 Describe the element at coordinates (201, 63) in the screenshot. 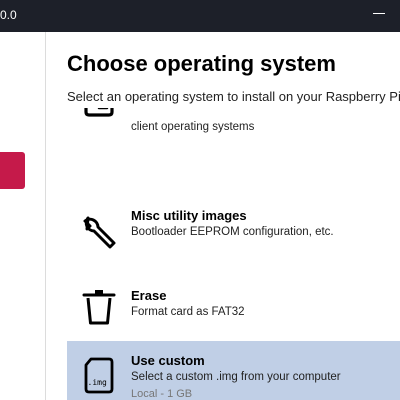

I see `dialog-title: Choose operating system` at that location.